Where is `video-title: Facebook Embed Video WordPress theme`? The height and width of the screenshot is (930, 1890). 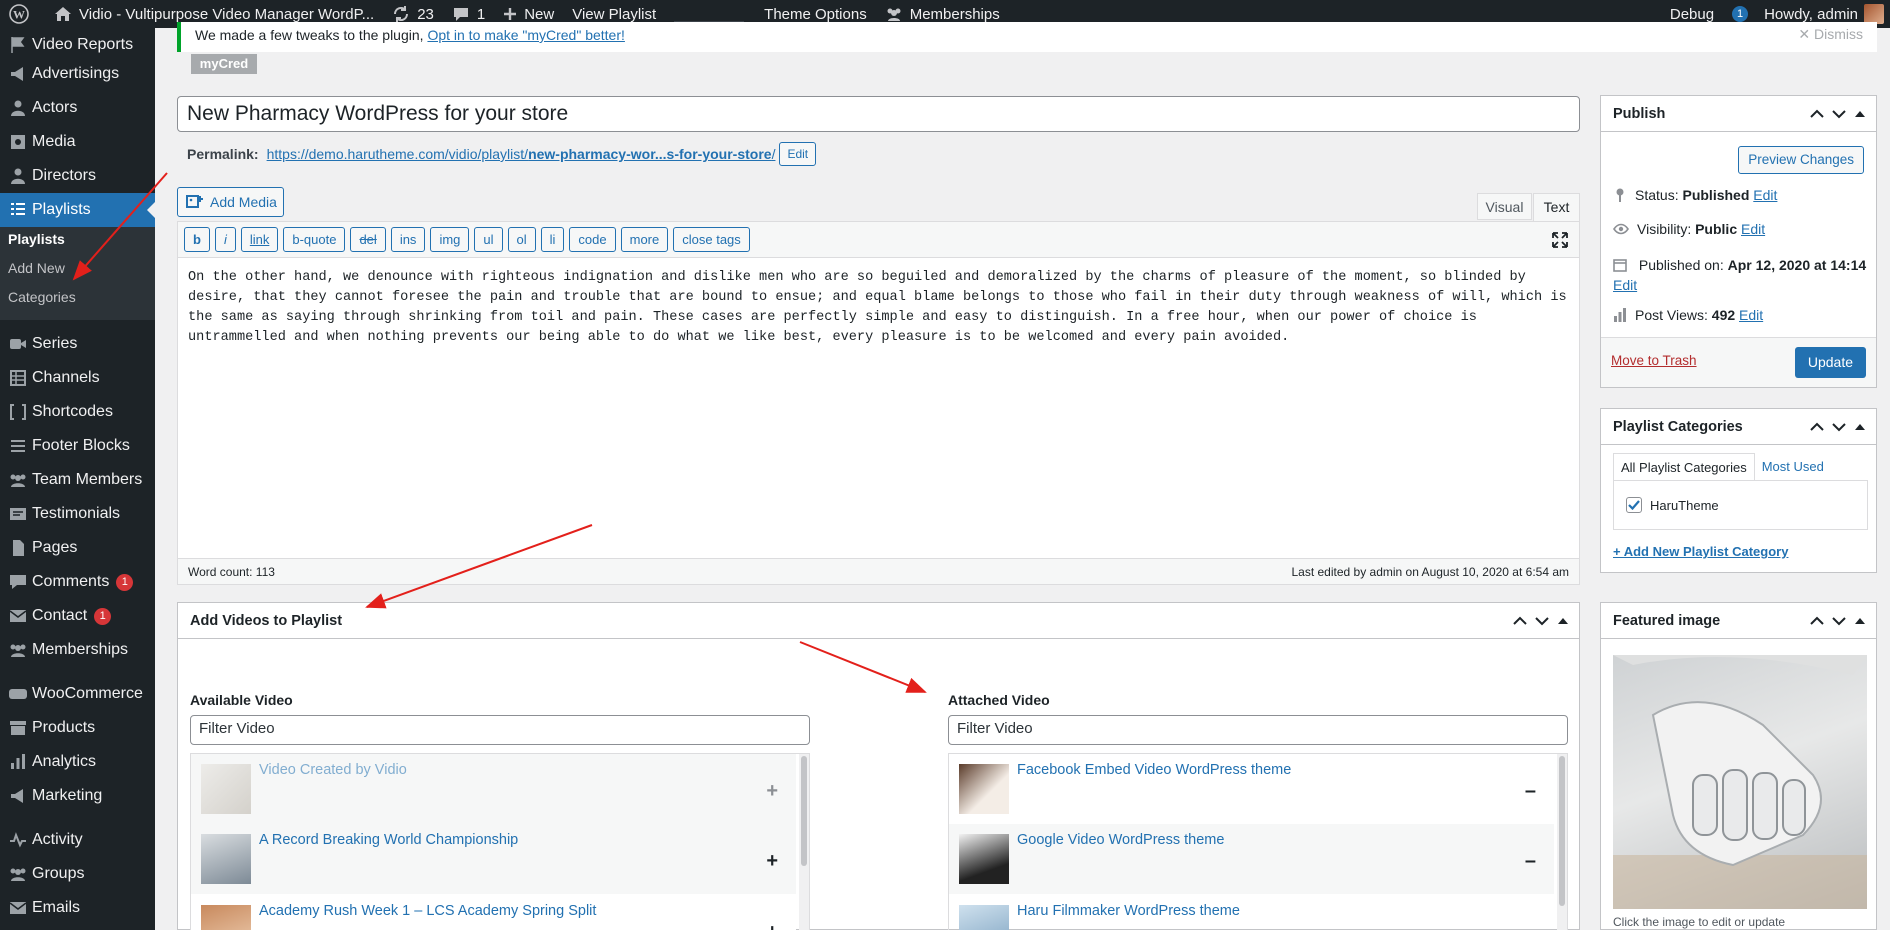 video-title: Facebook Embed Video WordPress theme is located at coordinates (1154, 770).